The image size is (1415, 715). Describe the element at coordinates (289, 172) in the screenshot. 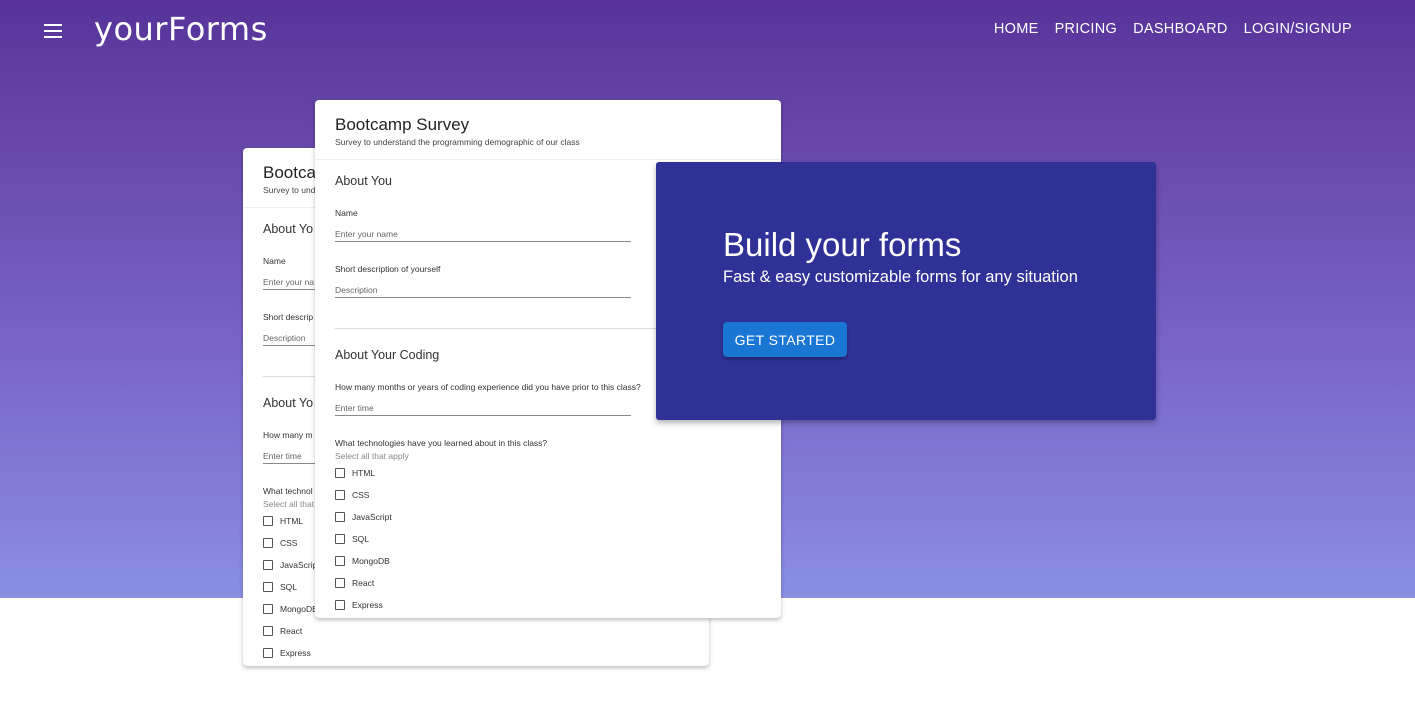

I see `form-title: Bootca` at that location.